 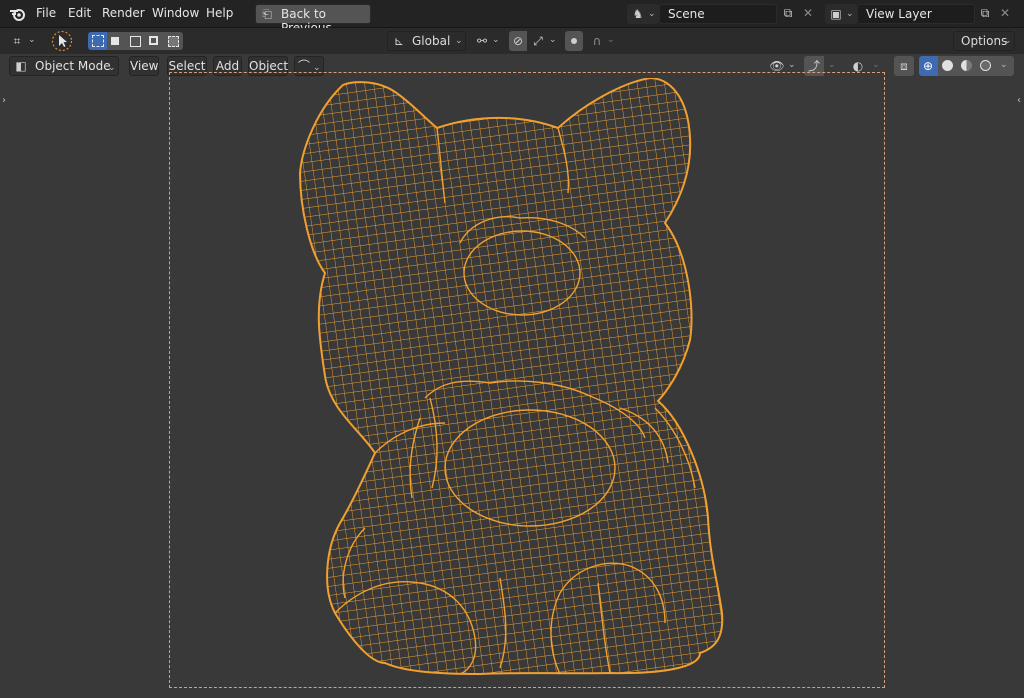 I want to click on select-mode-new-button, so click(x=97, y=41).